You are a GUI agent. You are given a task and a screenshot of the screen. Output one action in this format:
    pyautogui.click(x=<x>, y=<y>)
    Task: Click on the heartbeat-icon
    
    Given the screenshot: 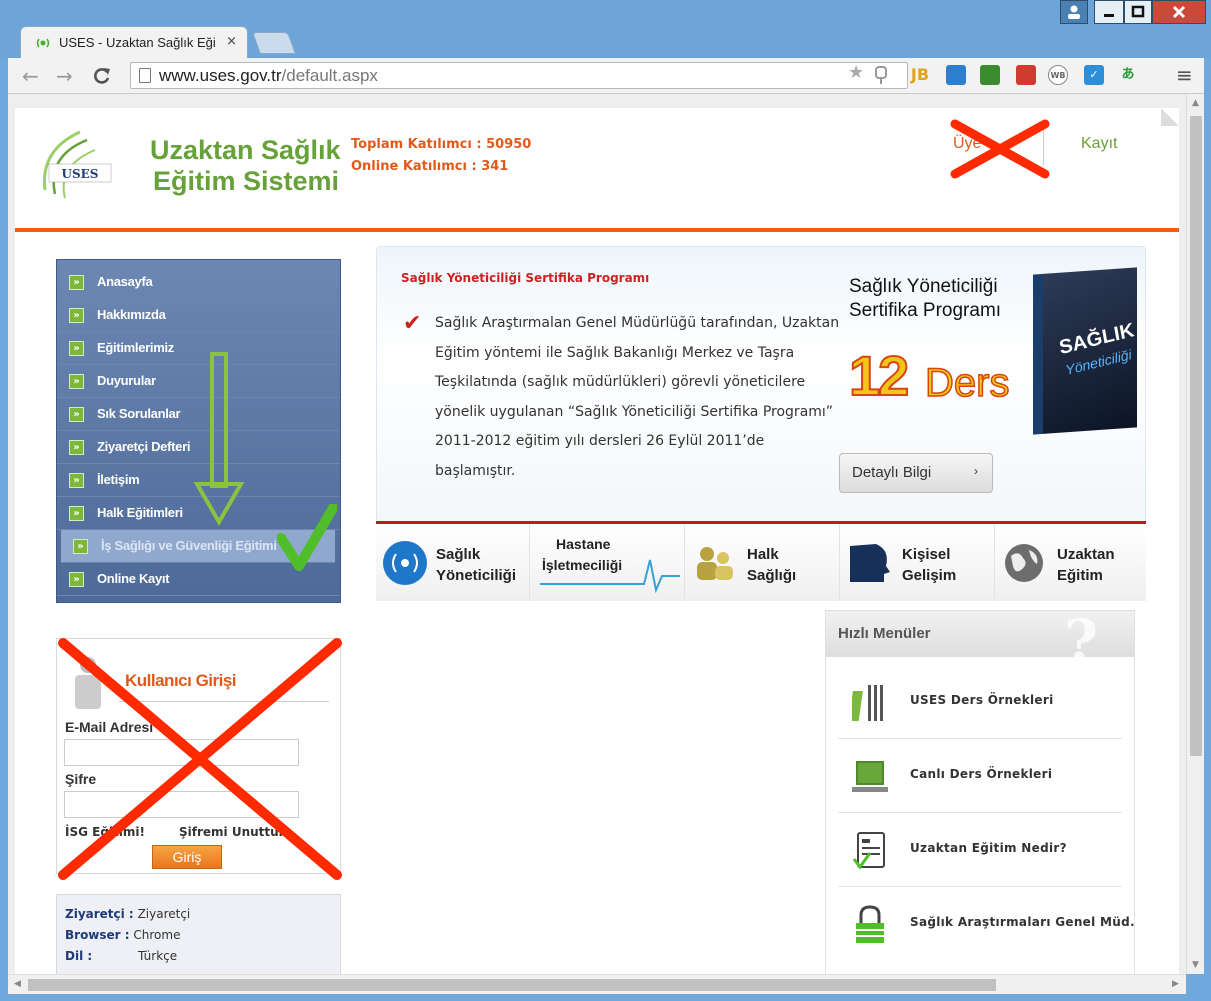 What is the action you would take?
    pyautogui.click(x=610, y=576)
    